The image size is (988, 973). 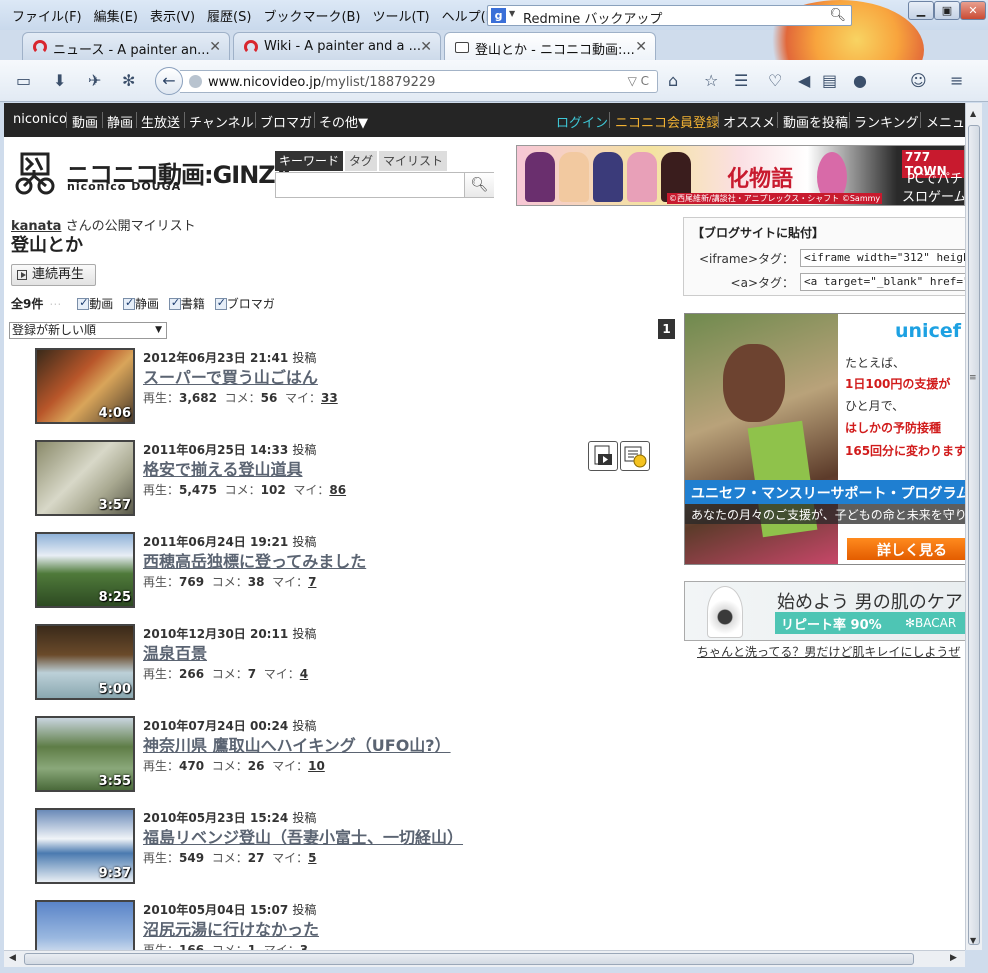 What do you see at coordinates (592, 17) in the screenshot?
I see `browser-search-input: Redmine バックアップ` at bounding box center [592, 17].